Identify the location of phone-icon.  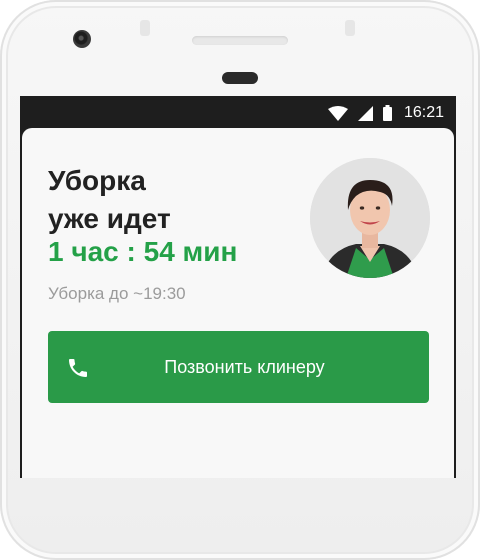
(78, 368).